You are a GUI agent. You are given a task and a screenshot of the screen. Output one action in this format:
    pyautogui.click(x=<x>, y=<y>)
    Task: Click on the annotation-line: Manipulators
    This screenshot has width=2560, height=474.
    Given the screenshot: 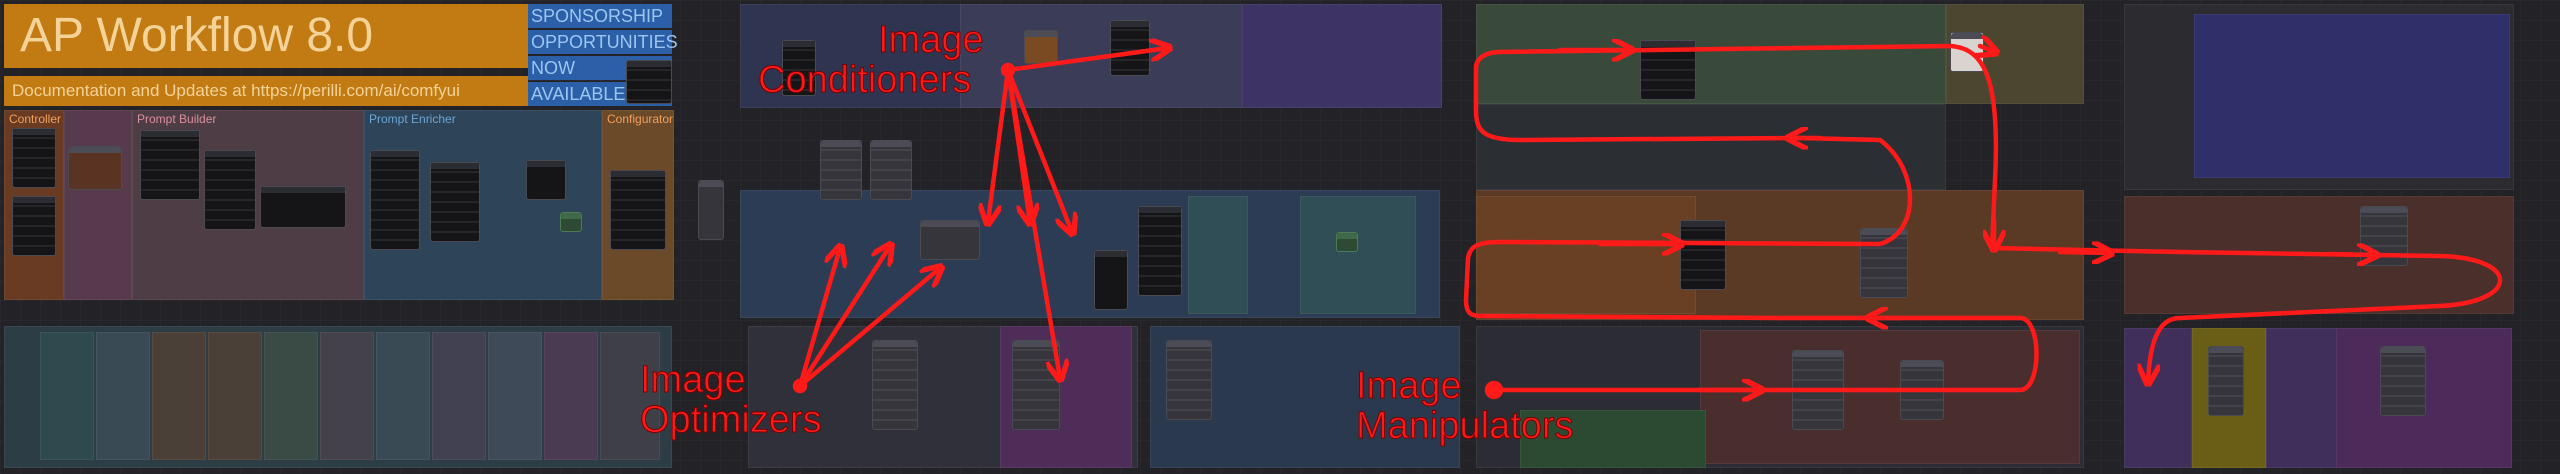 What is the action you would take?
    pyautogui.click(x=1465, y=426)
    